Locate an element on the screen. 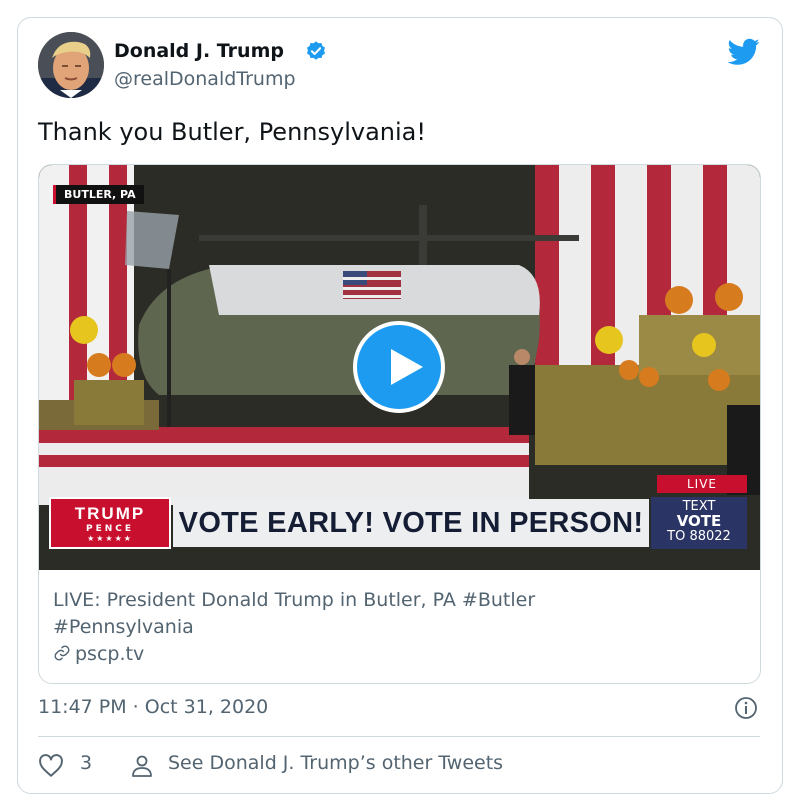 The image size is (800, 811). logo-pence: PENCE is located at coordinates (110, 529).